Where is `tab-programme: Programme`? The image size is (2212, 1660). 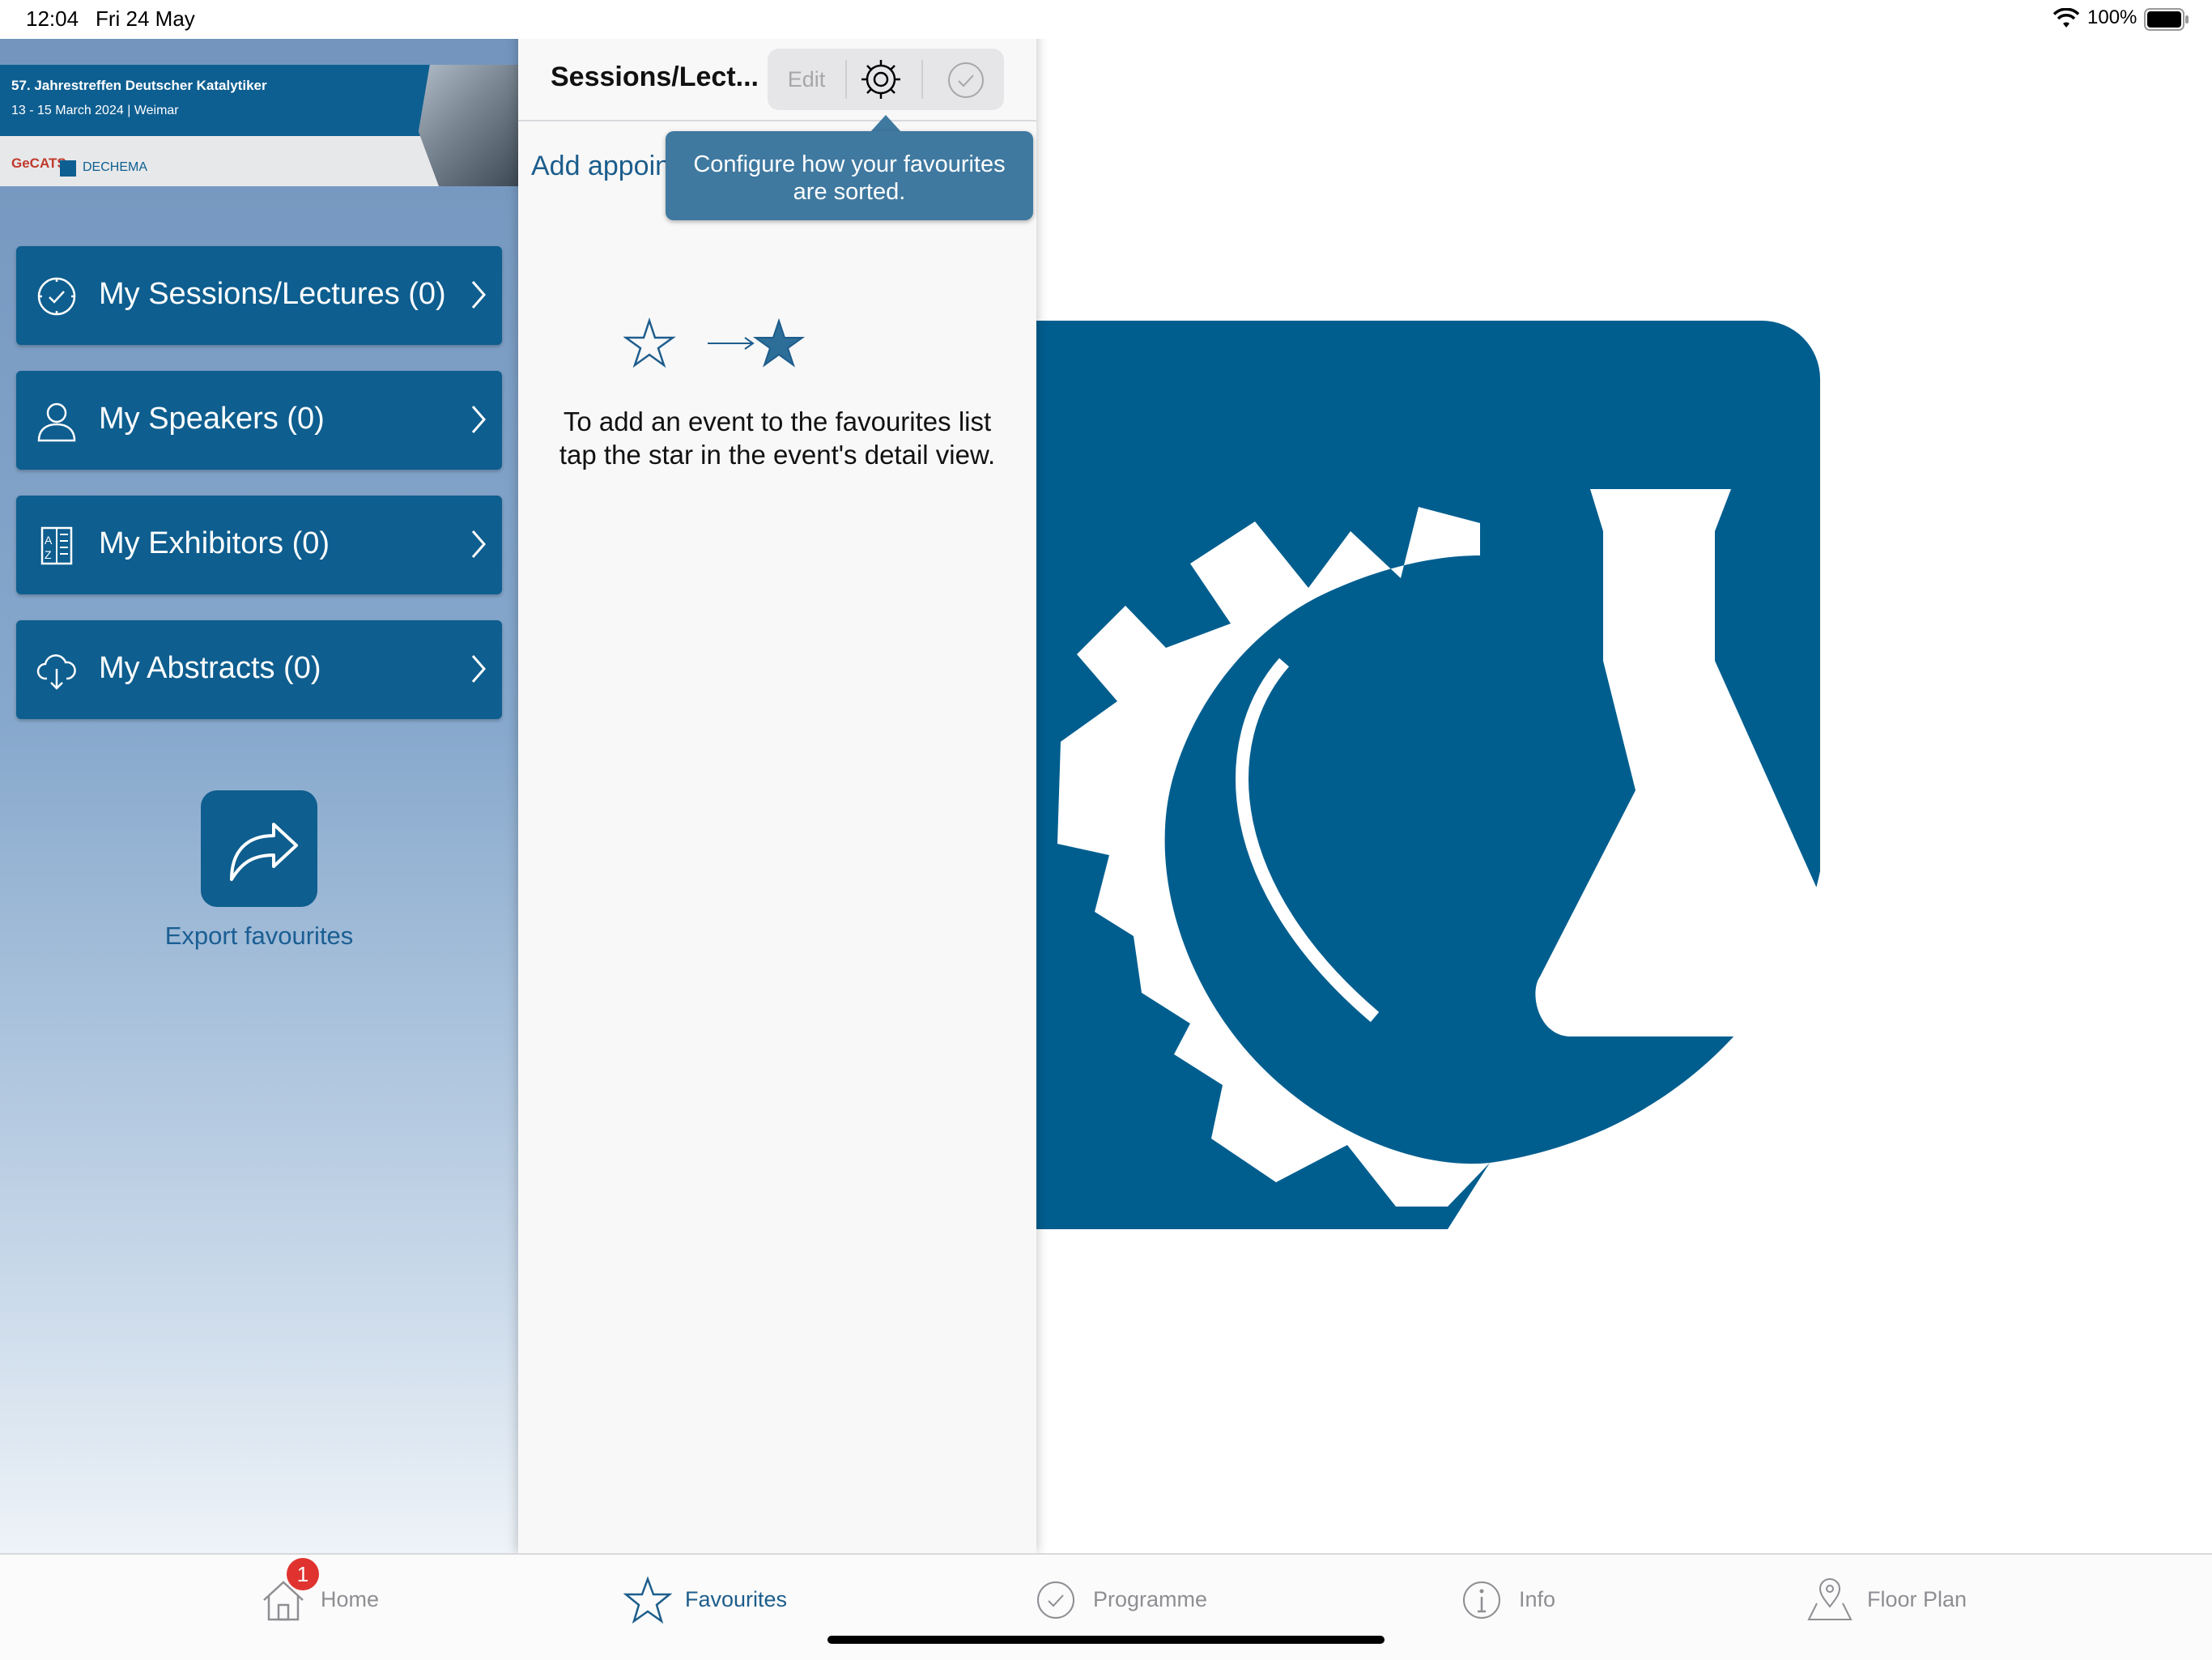
tab-programme: Programme is located at coordinates (1129, 1600).